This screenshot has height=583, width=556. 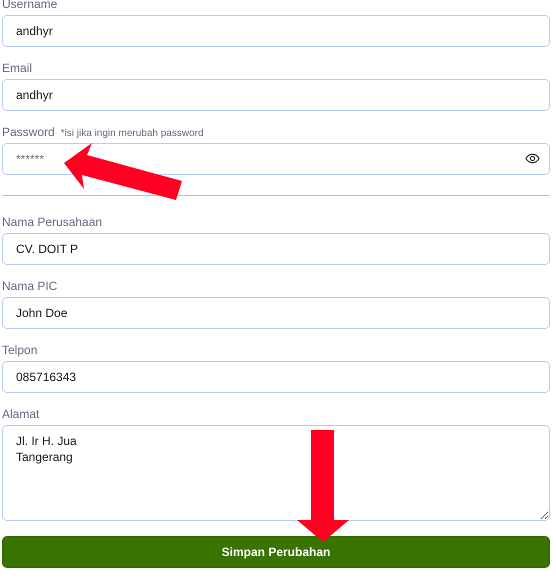 What do you see at coordinates (132, 134) in the screenshot?
I see `field-hint: *isi jika ingin merubah password` at bounding box center [132, 134].